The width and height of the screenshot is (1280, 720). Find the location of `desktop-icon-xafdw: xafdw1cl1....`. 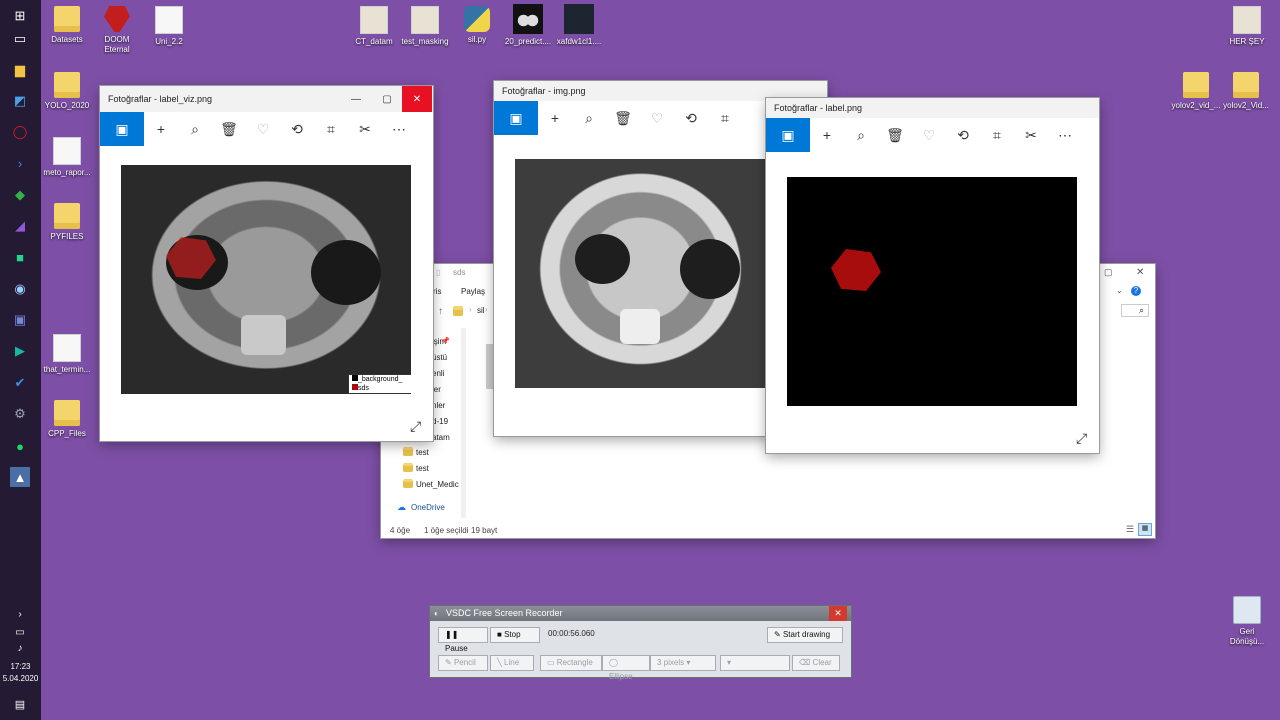

desktop-icon-xafdw: xafdw1cl1.... is located at coordinates (579, 25).